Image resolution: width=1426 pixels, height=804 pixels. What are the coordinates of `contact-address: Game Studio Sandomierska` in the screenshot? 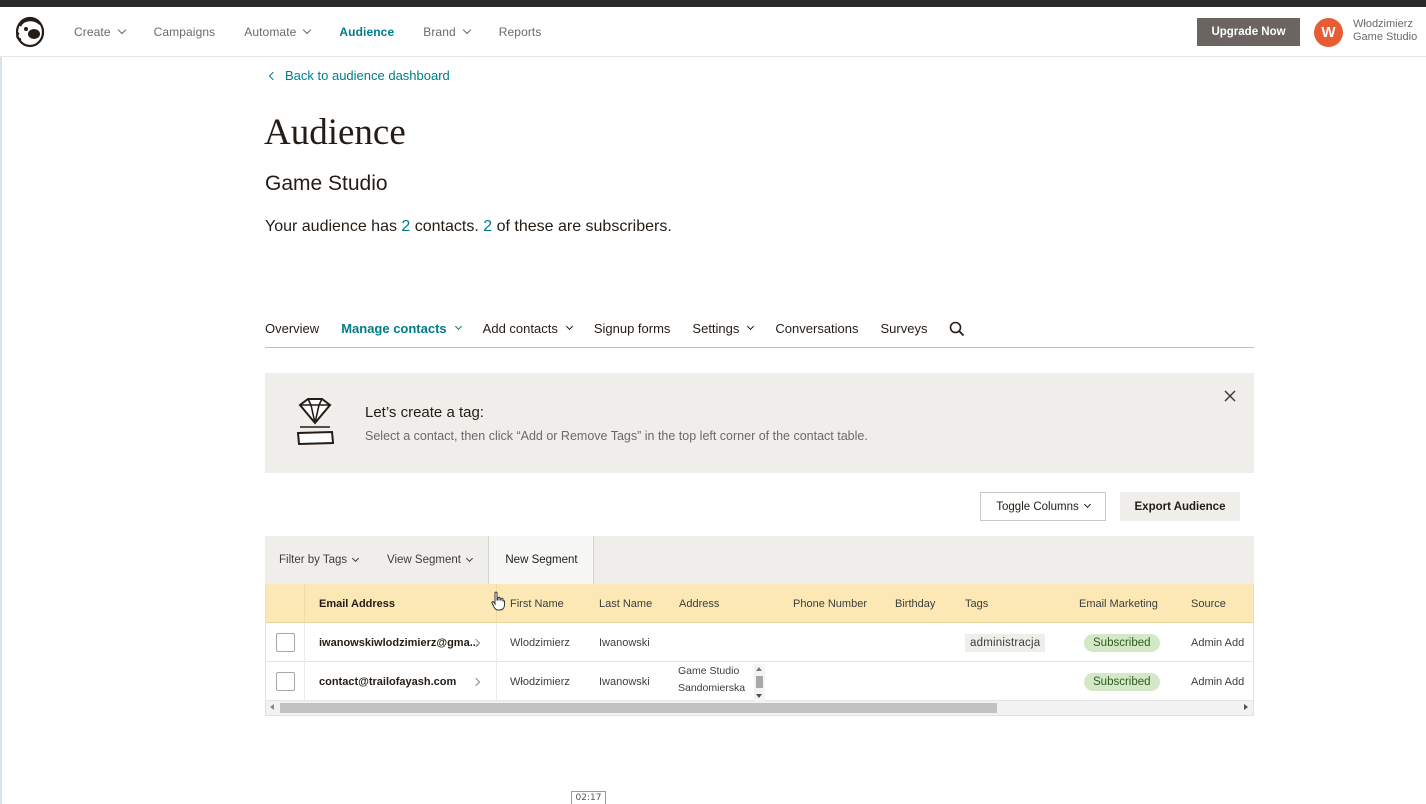 It's located at (722, 681).